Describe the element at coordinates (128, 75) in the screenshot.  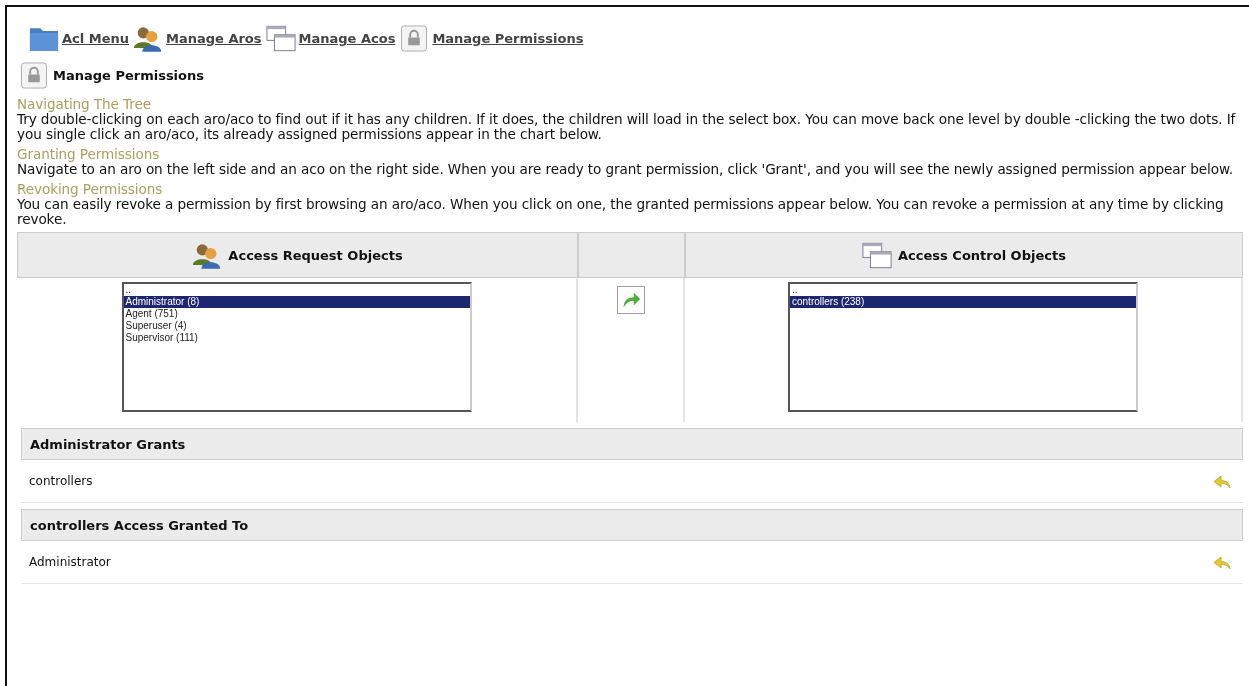
I see `page-heading: Manage Permissions` at that location.